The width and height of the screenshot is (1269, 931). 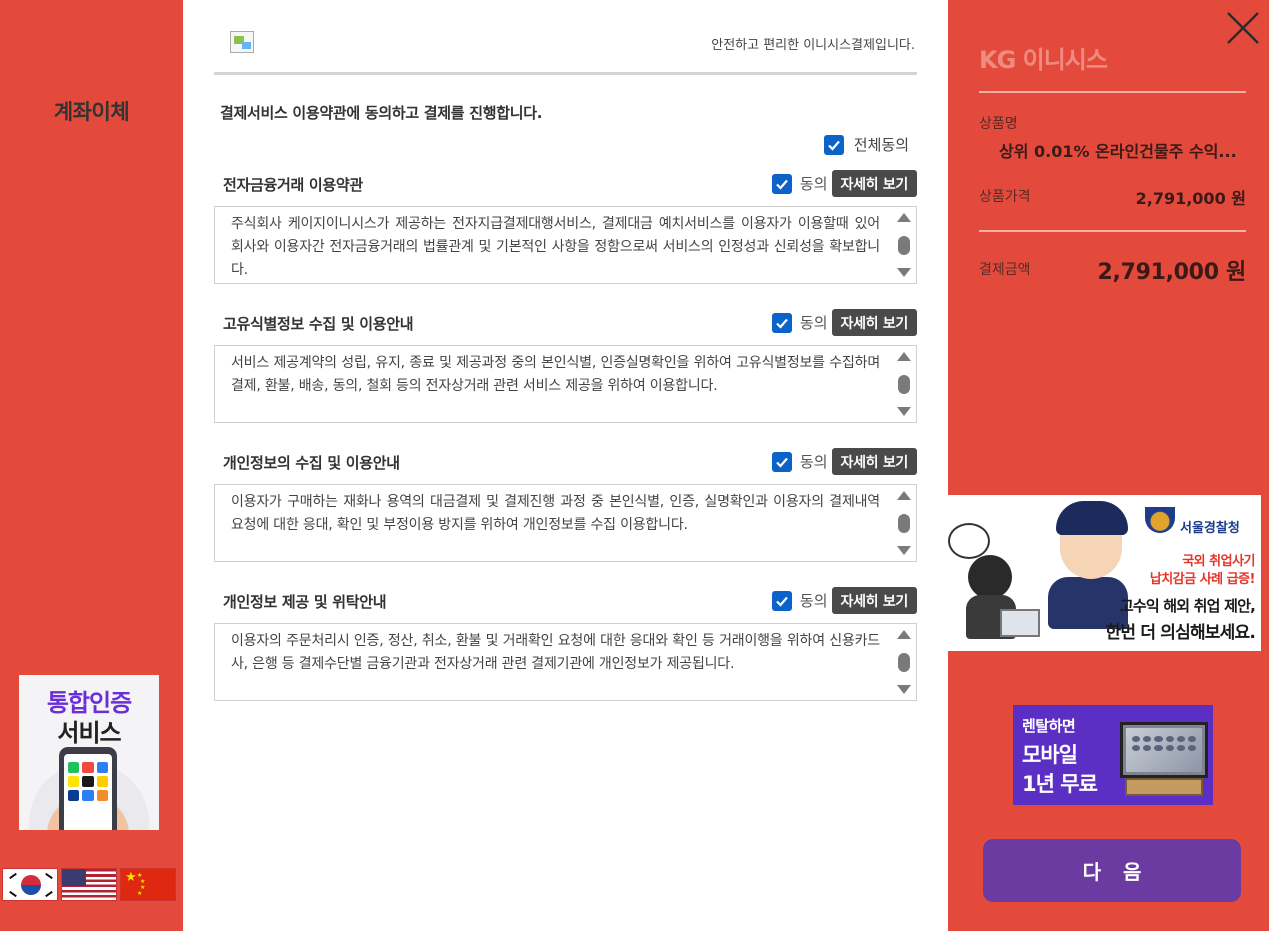 I want to click on kg-inicis-logo: KG 이니시스, so click(x=1043, y=60).